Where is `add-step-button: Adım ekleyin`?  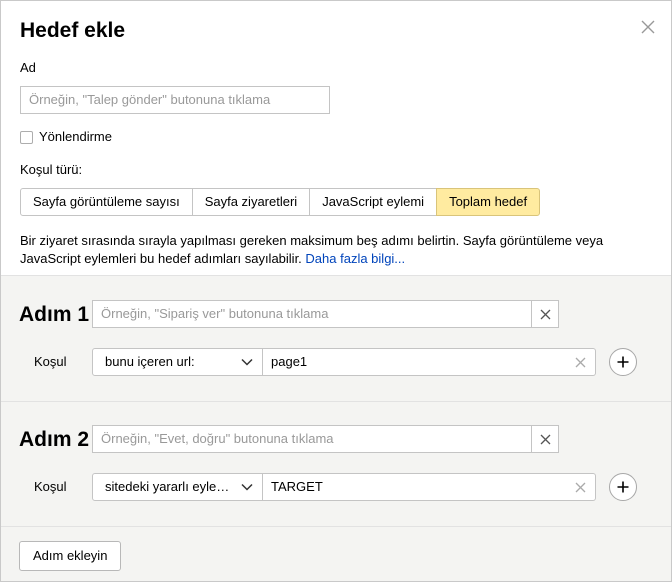
add-step-button: Adım ekleyin is located at coordinates (70, 556).